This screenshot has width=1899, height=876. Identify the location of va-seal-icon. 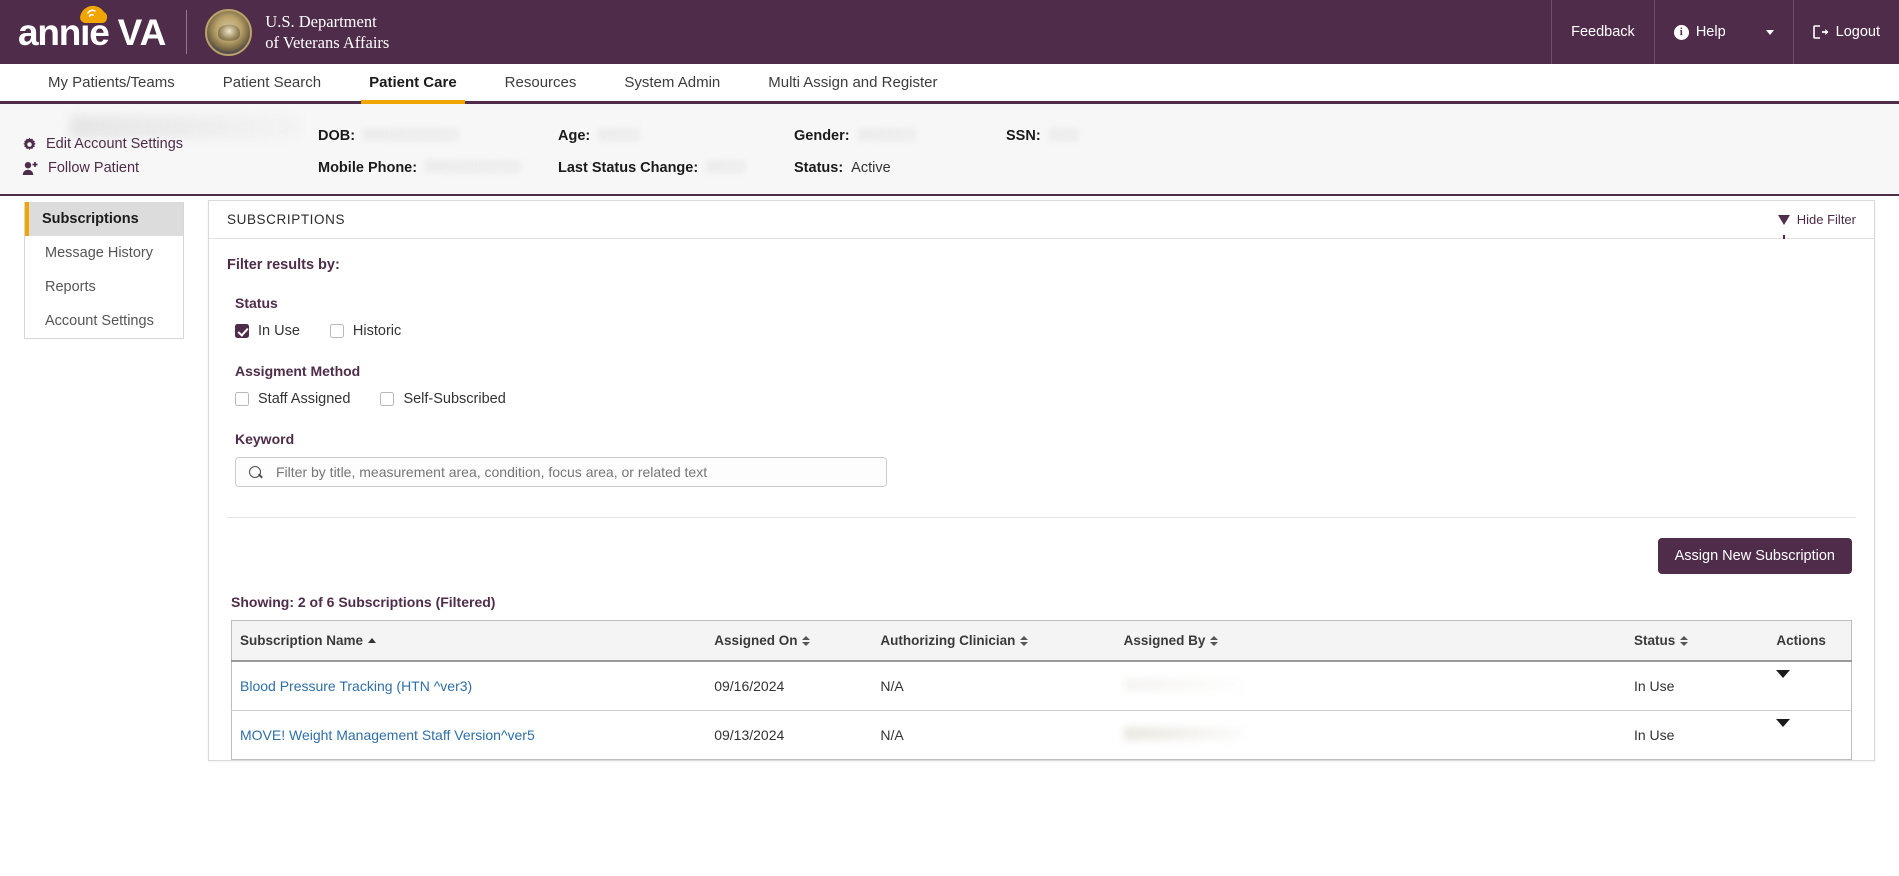
(229, 32).